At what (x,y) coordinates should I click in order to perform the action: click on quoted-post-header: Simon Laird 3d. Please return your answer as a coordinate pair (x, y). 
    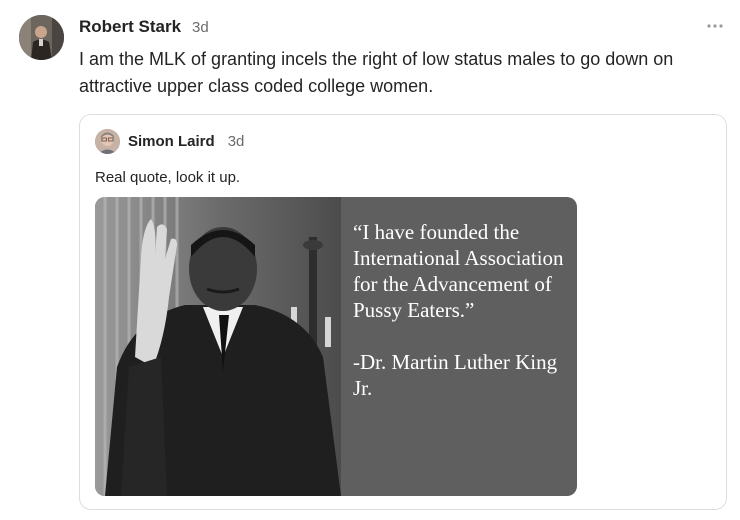
    Looking at the image, I should click on (186, 141).